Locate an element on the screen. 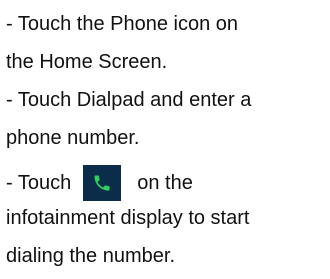  instruction-line-1: - Touch the Phone icon on is located at coordinates (122, 24).